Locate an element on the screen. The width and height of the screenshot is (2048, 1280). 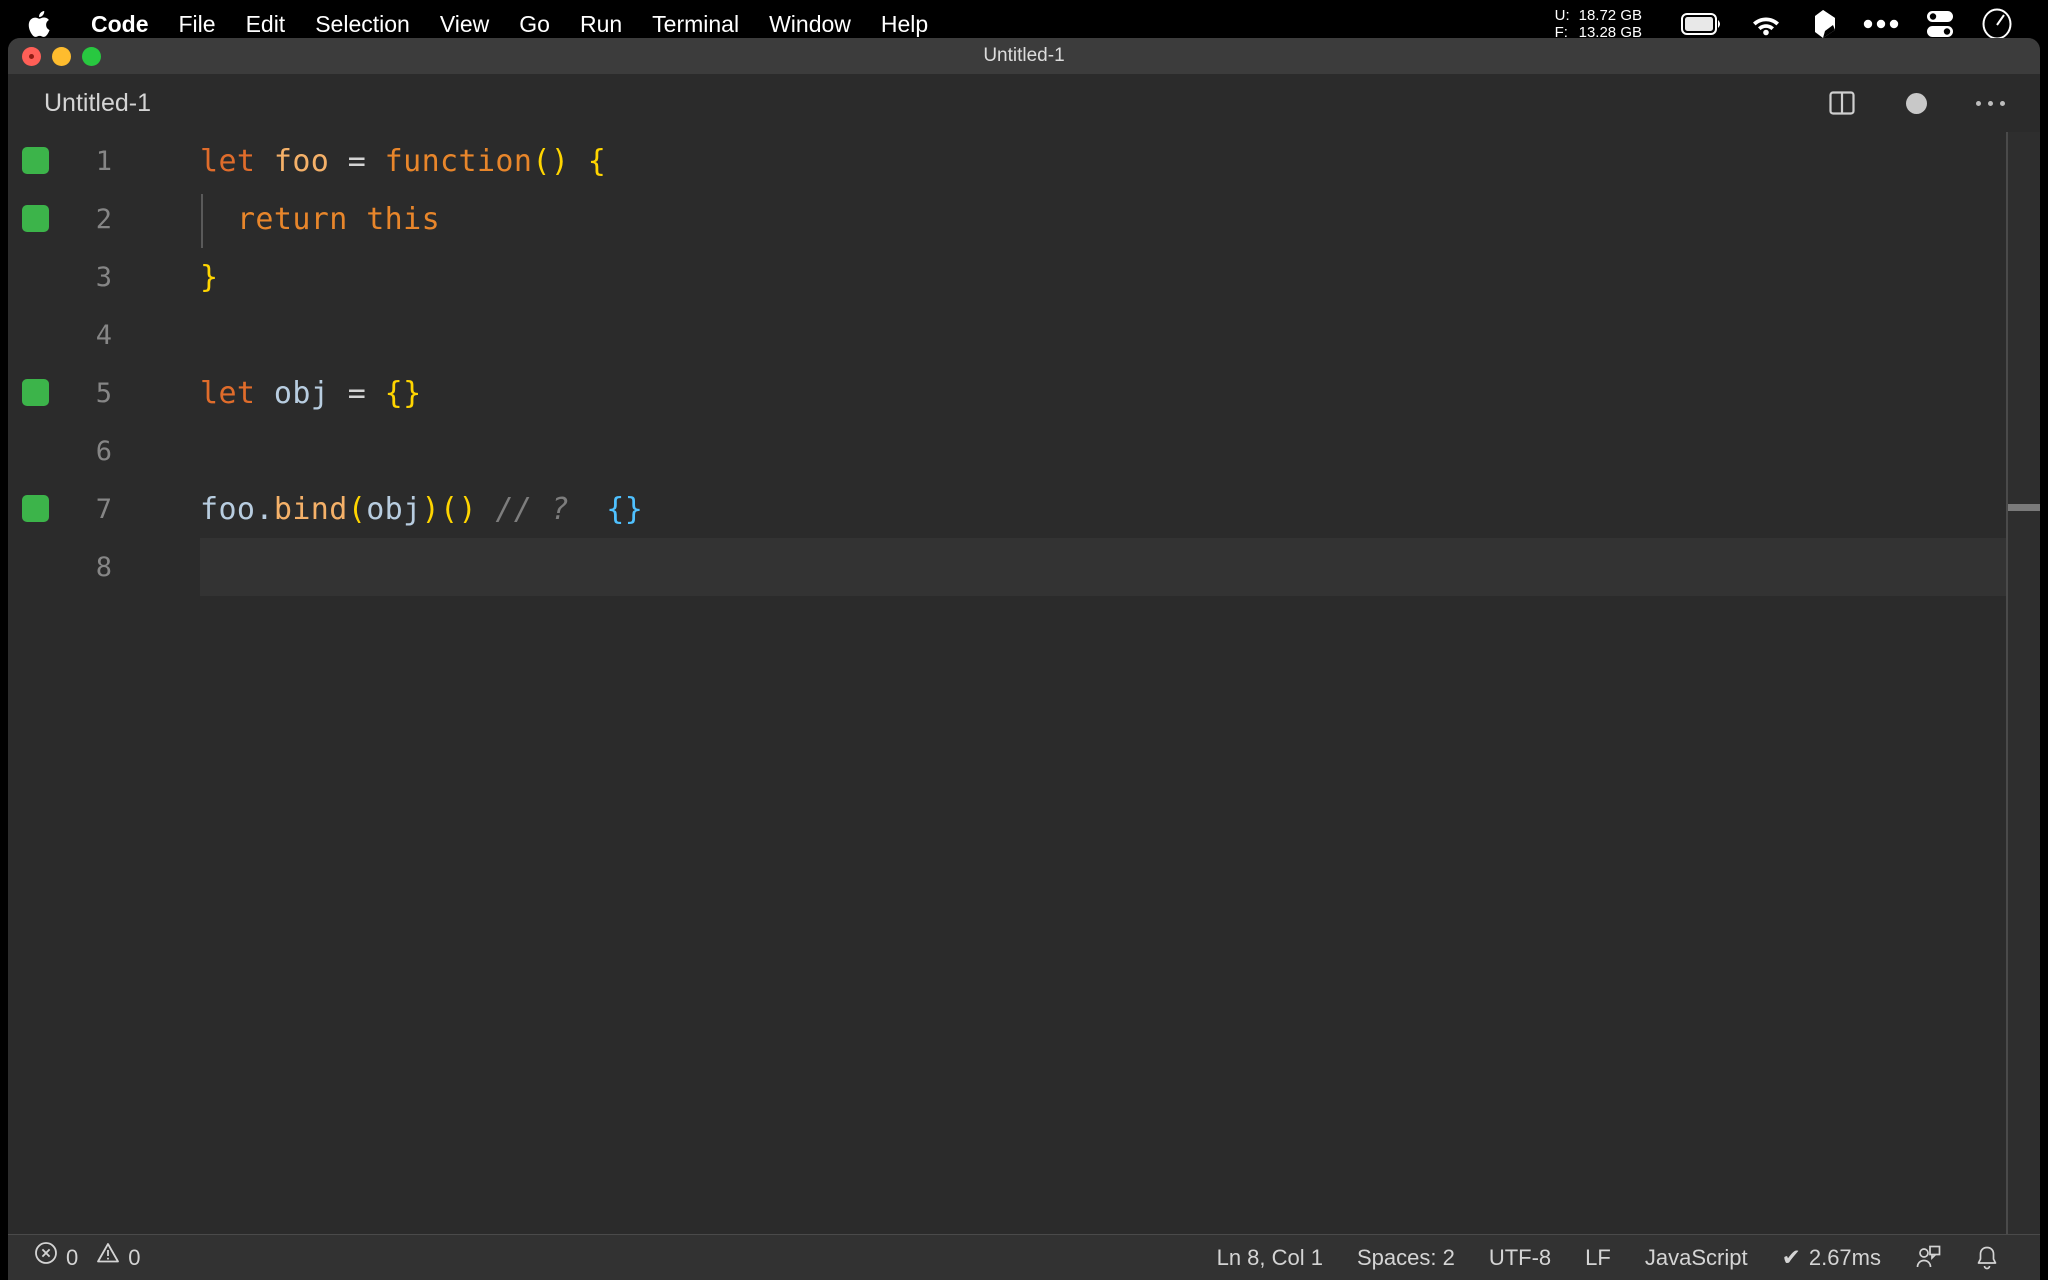
run-time-indicator: ✔ 2.67ms is located at coordinates (1831, 1257).